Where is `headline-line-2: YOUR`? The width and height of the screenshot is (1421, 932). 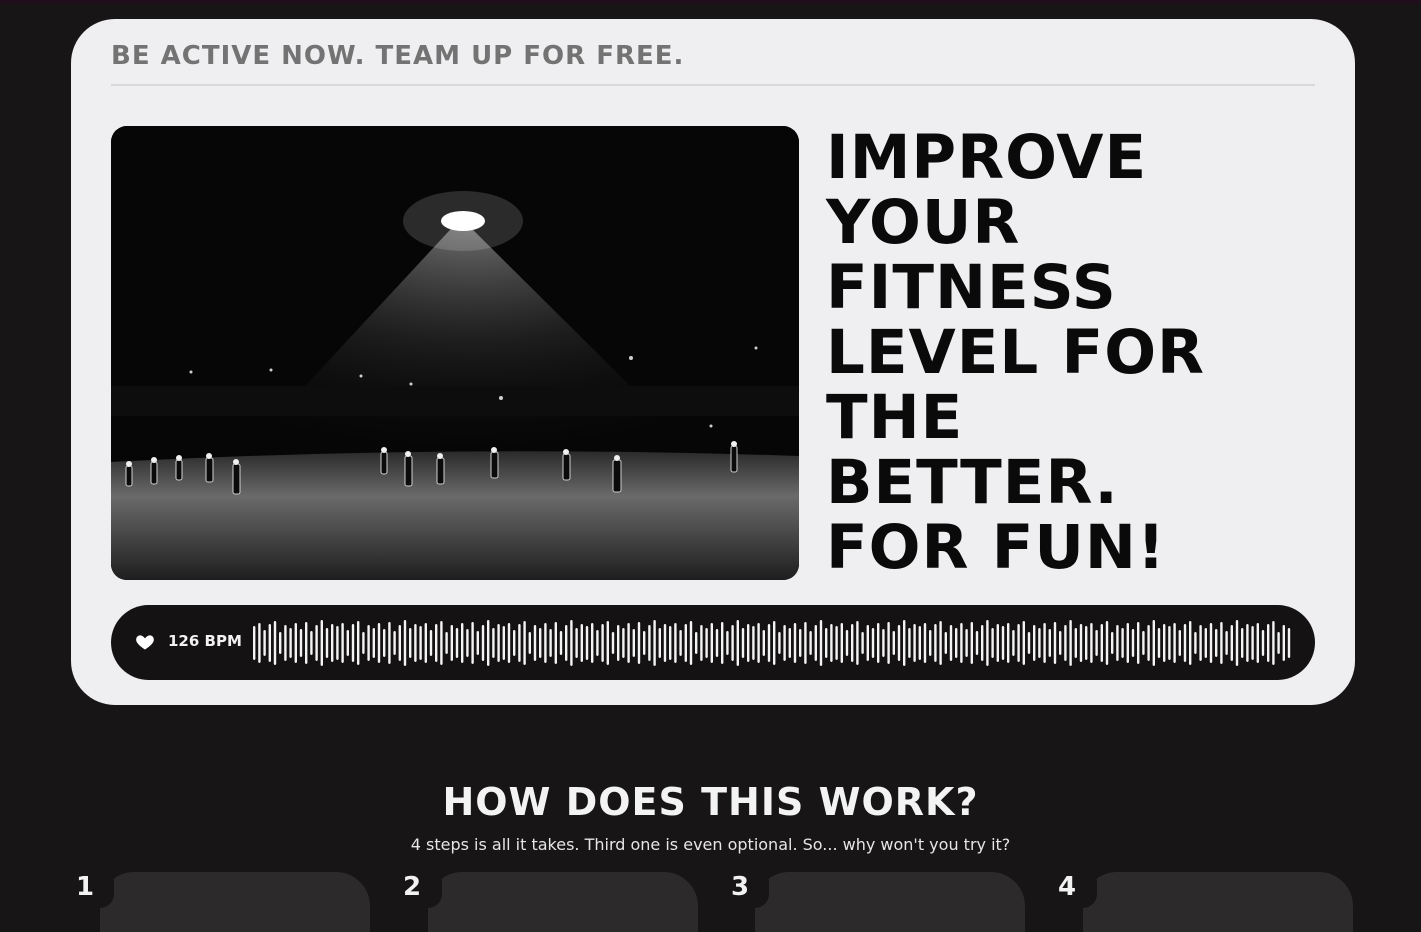 headline-line-2: YOUR is located at coordinates (923, 222).